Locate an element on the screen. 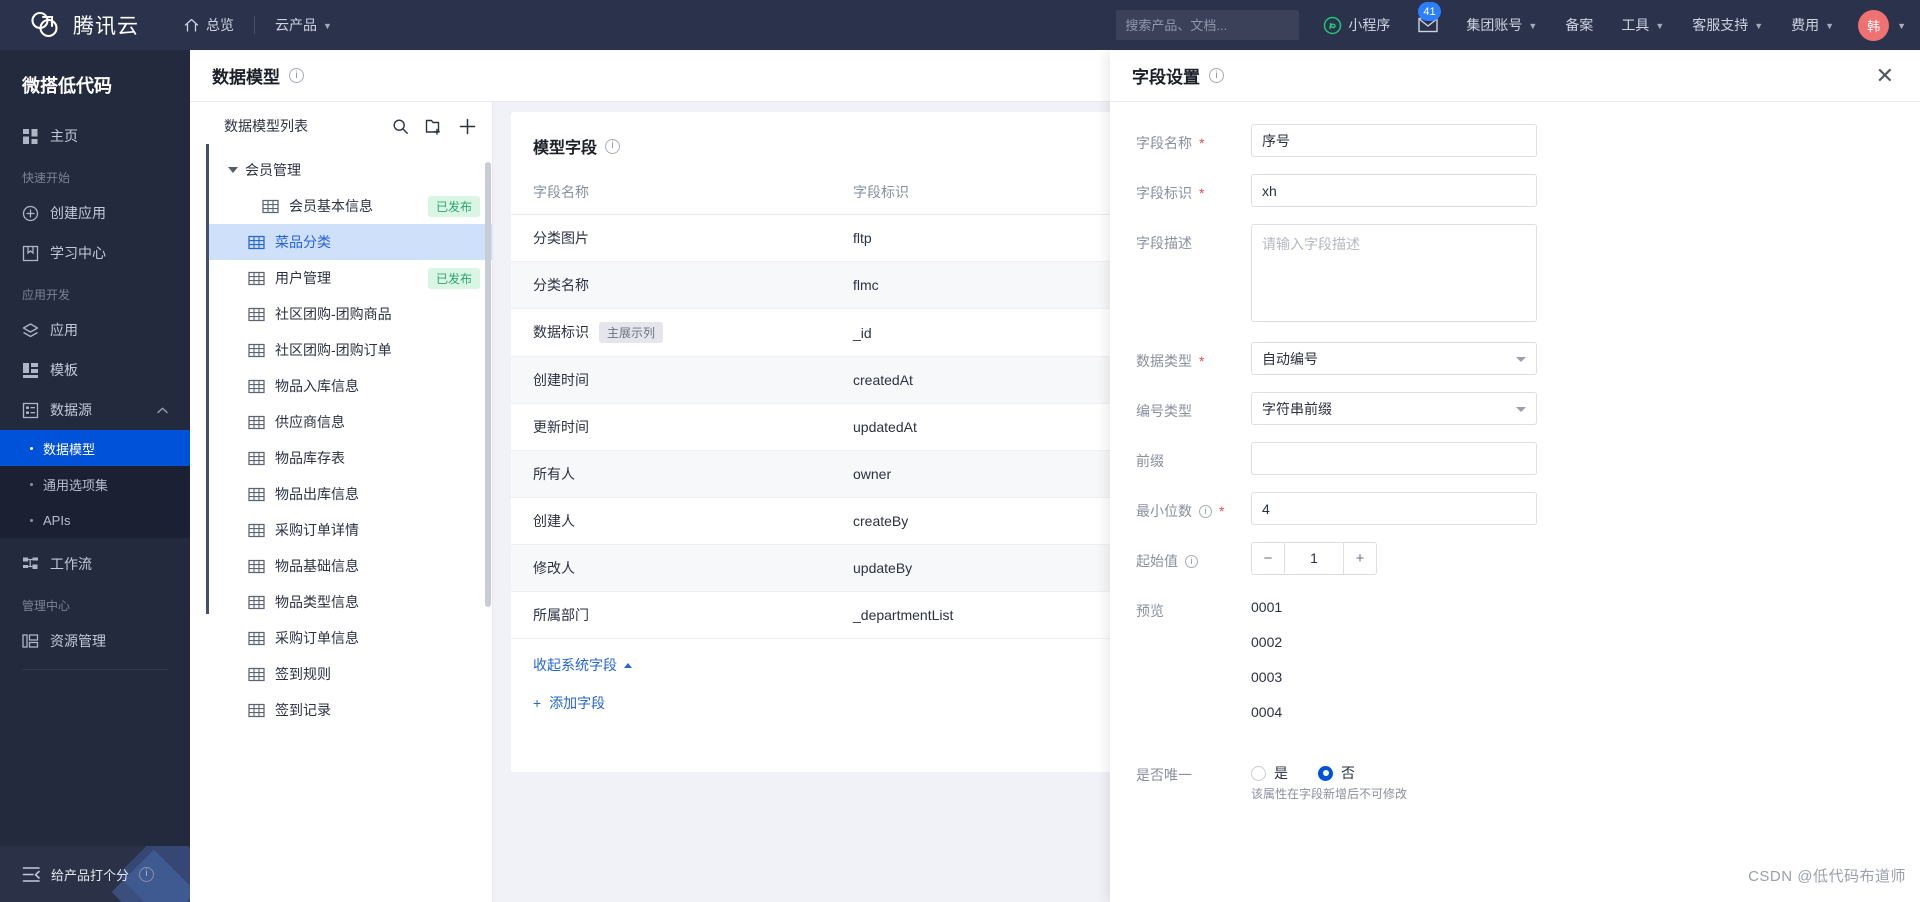 The image size is (1920, 902). cell-field-key: updatedAt is located at coordinates (991, 427).